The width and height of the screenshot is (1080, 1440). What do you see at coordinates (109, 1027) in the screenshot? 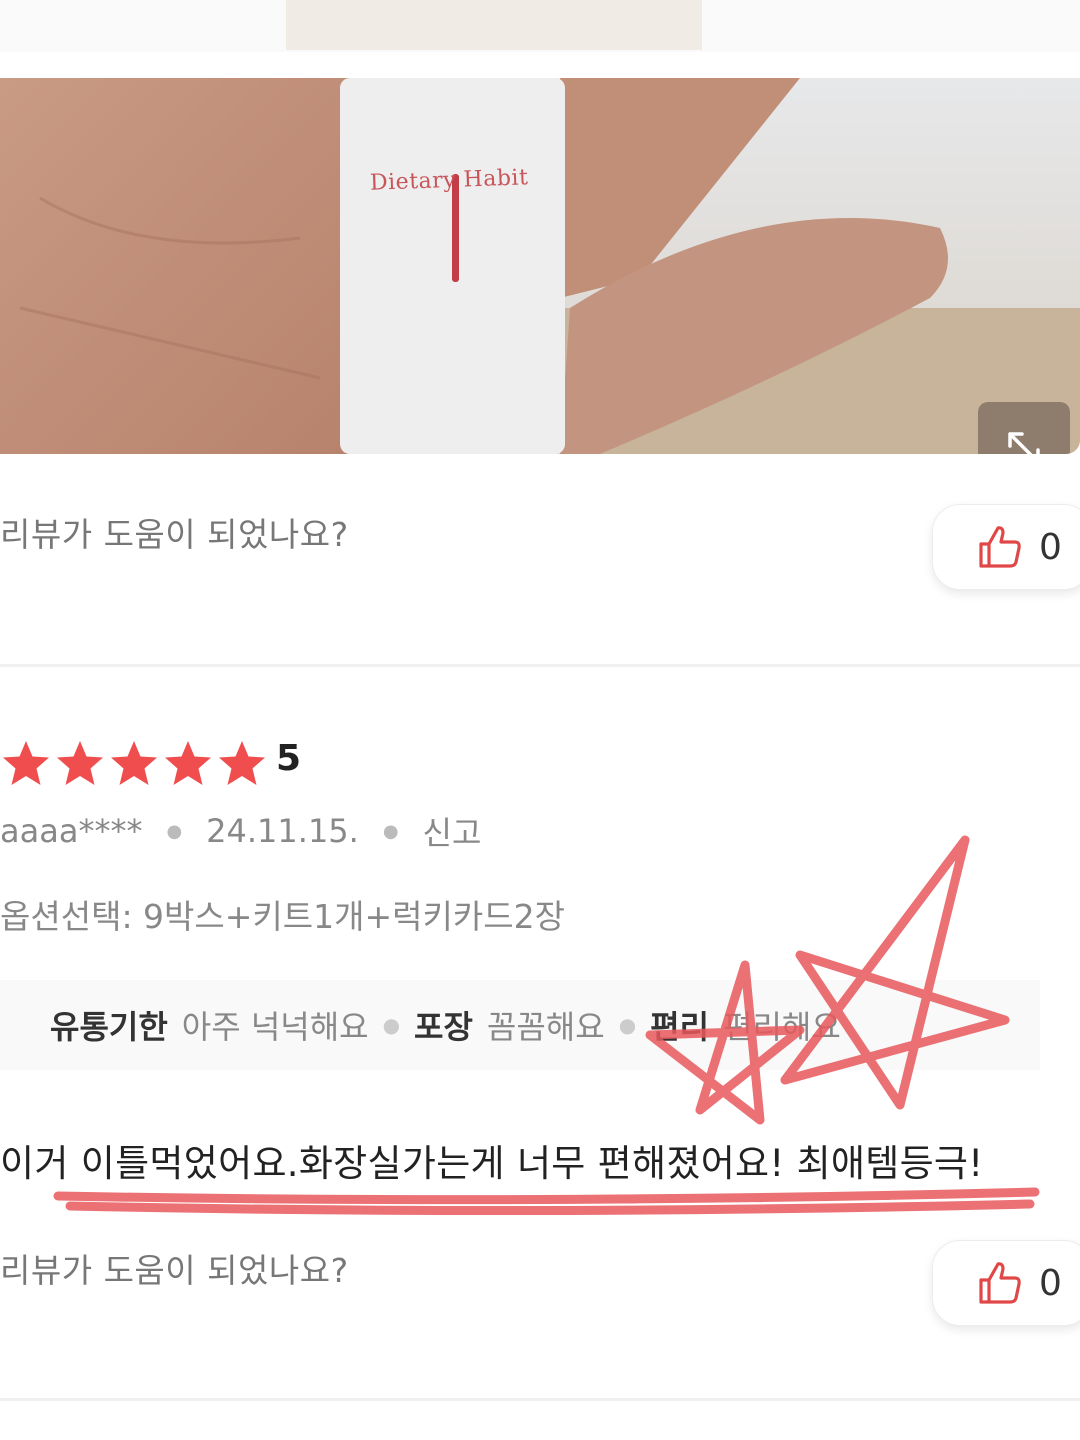
I see `tag-key-expiry: 유통기한` at bounding box center [109, 1027].